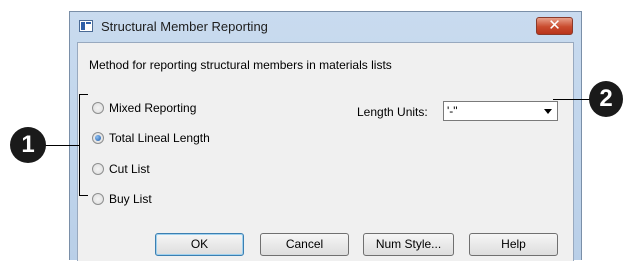 The height and width of the screenshot is (261, 623). Describe the element at coordinates (199, 244) in the screenshot. I see `ok-button: OK` at that location.